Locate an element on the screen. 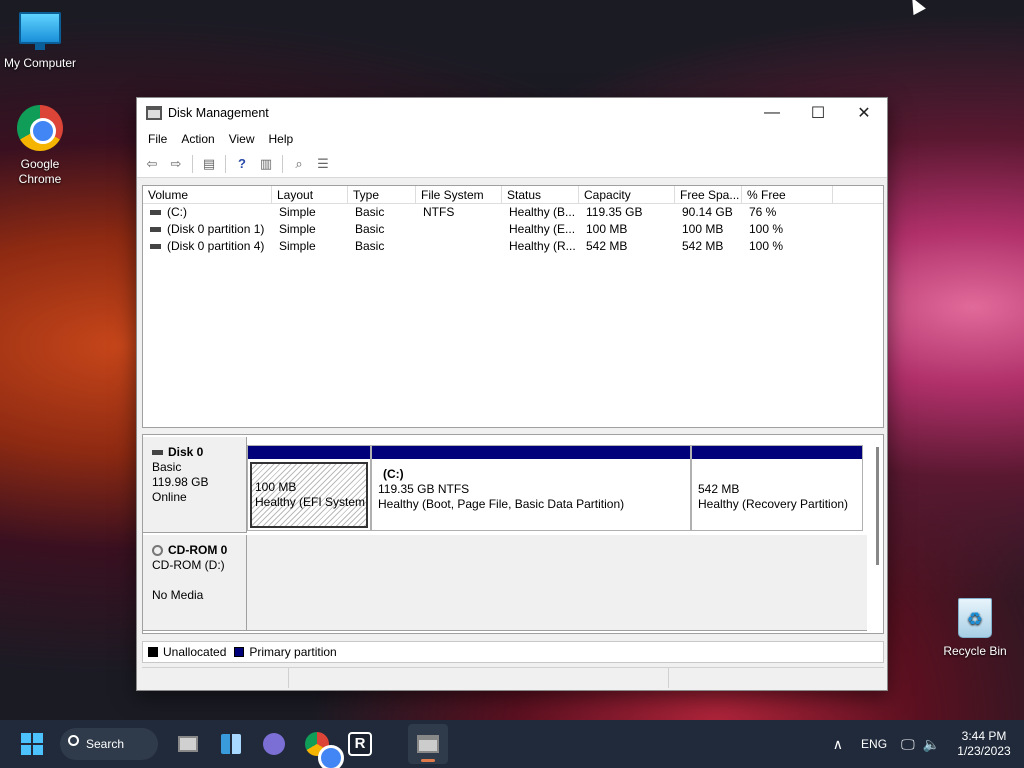  taskbar-chrome-button is located at coordinates (320, 746).